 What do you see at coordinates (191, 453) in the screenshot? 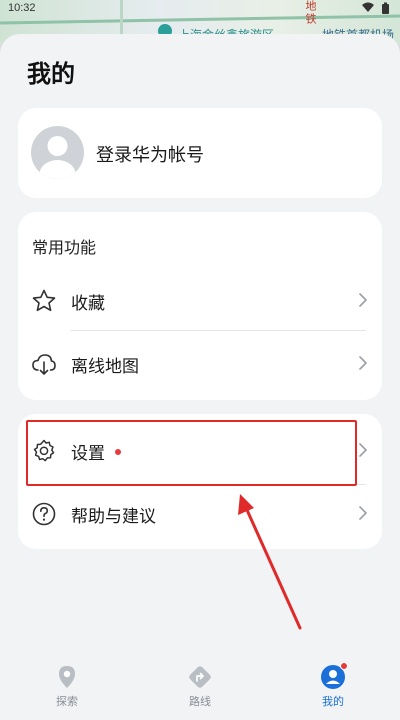
I see `highlight-box` at bounding box center [191, 453].